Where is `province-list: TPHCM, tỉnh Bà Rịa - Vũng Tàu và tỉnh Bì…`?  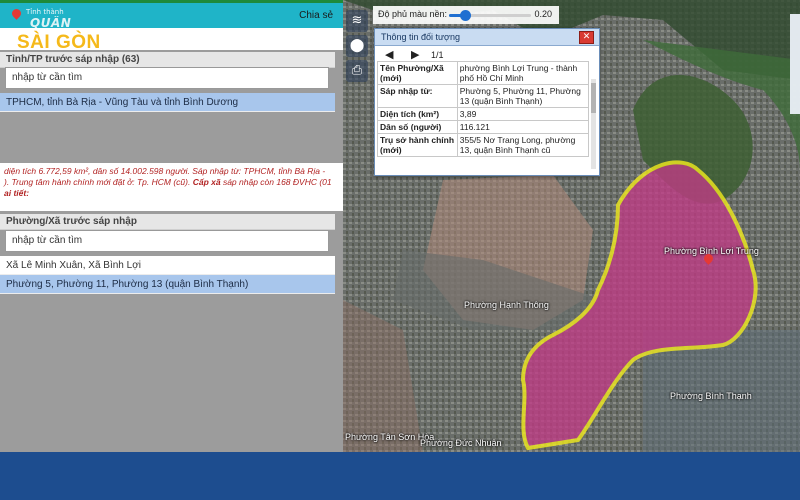 province-list: TPHCM, tỉnh Bà Rịa - Vũng Tàu và tỉnh Bì… is located at coordinates (167, 102).